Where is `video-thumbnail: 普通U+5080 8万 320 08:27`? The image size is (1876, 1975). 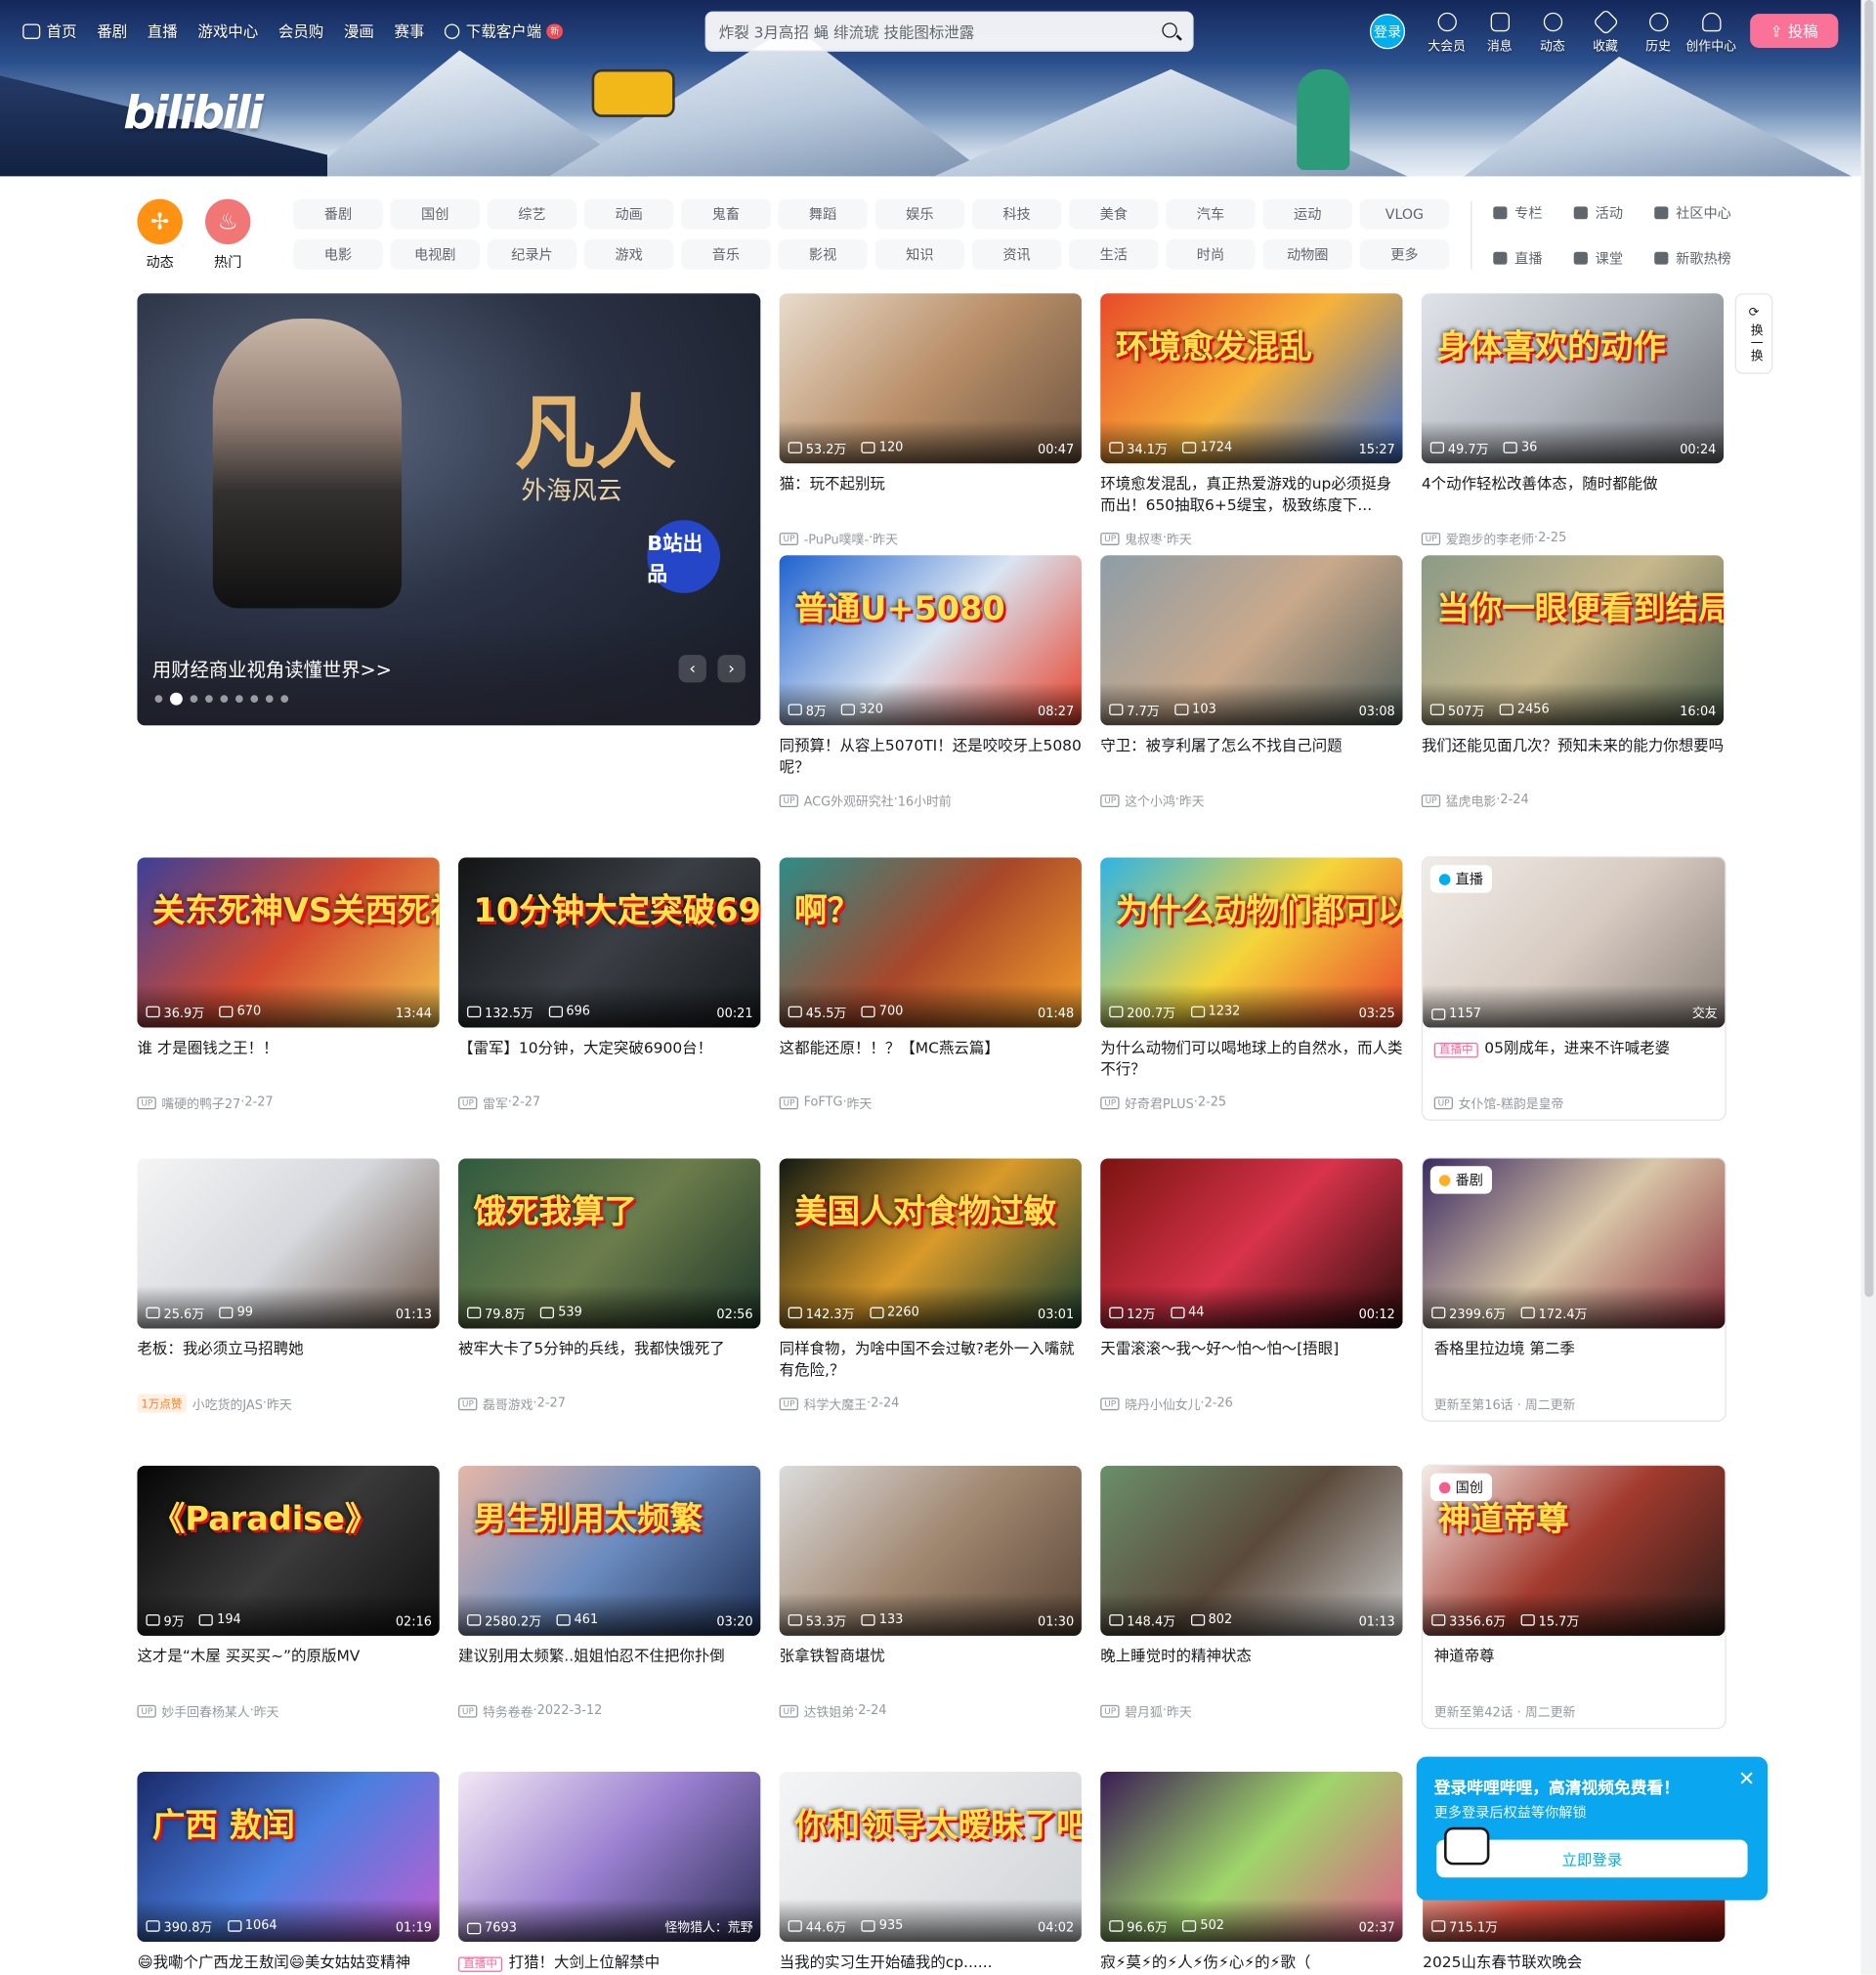 video-thumbnail: 普通U+5080 8万 320 08:27 is located at coordinates (930, 641).